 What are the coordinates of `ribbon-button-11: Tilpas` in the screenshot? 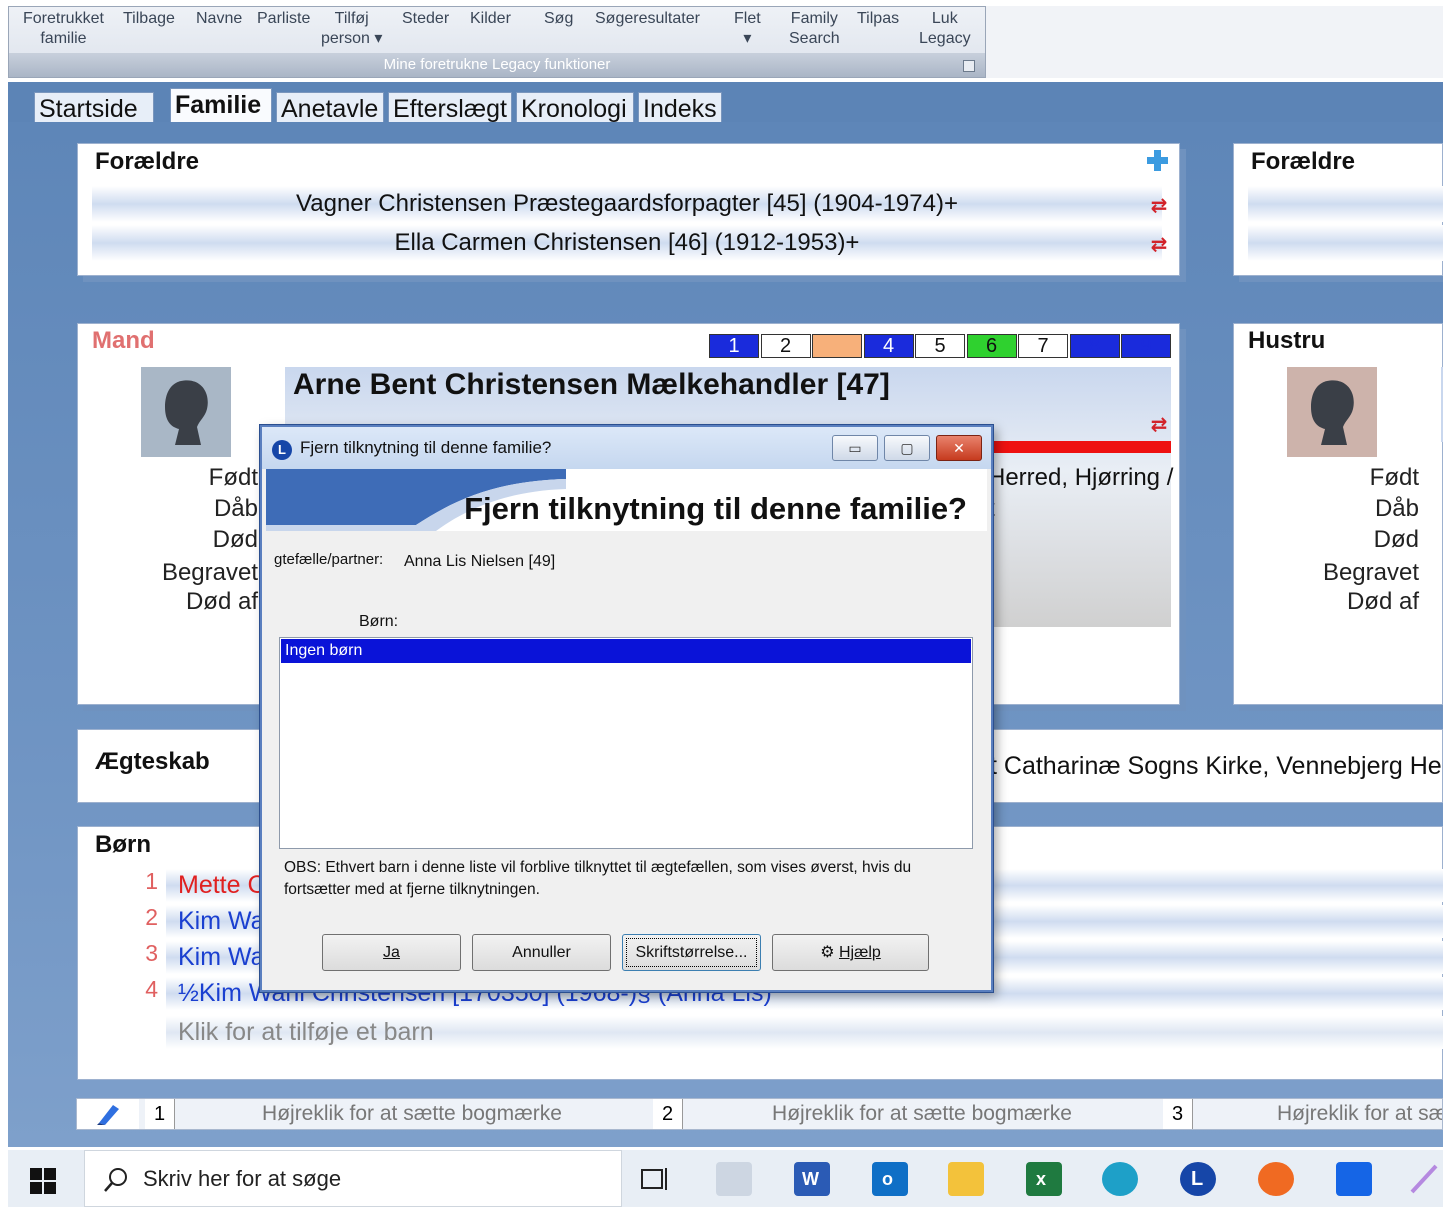 It's located at (878, 19).